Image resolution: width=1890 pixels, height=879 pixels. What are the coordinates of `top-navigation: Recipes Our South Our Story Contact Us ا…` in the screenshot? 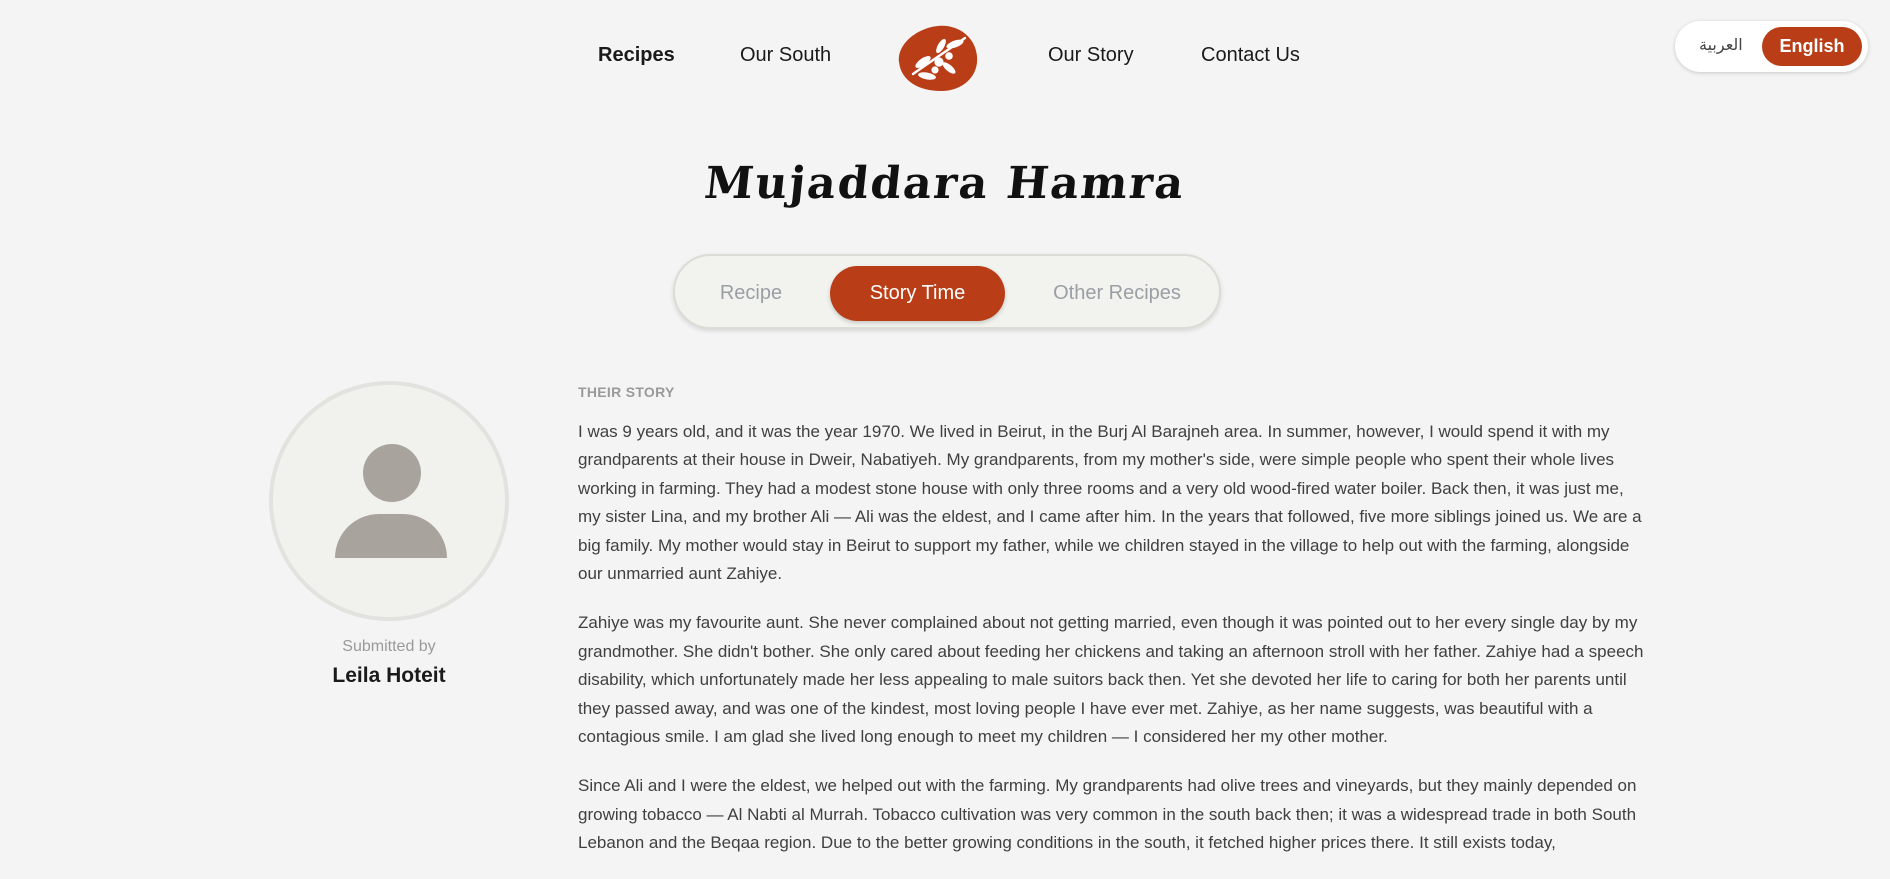 It's located at (945, 58).